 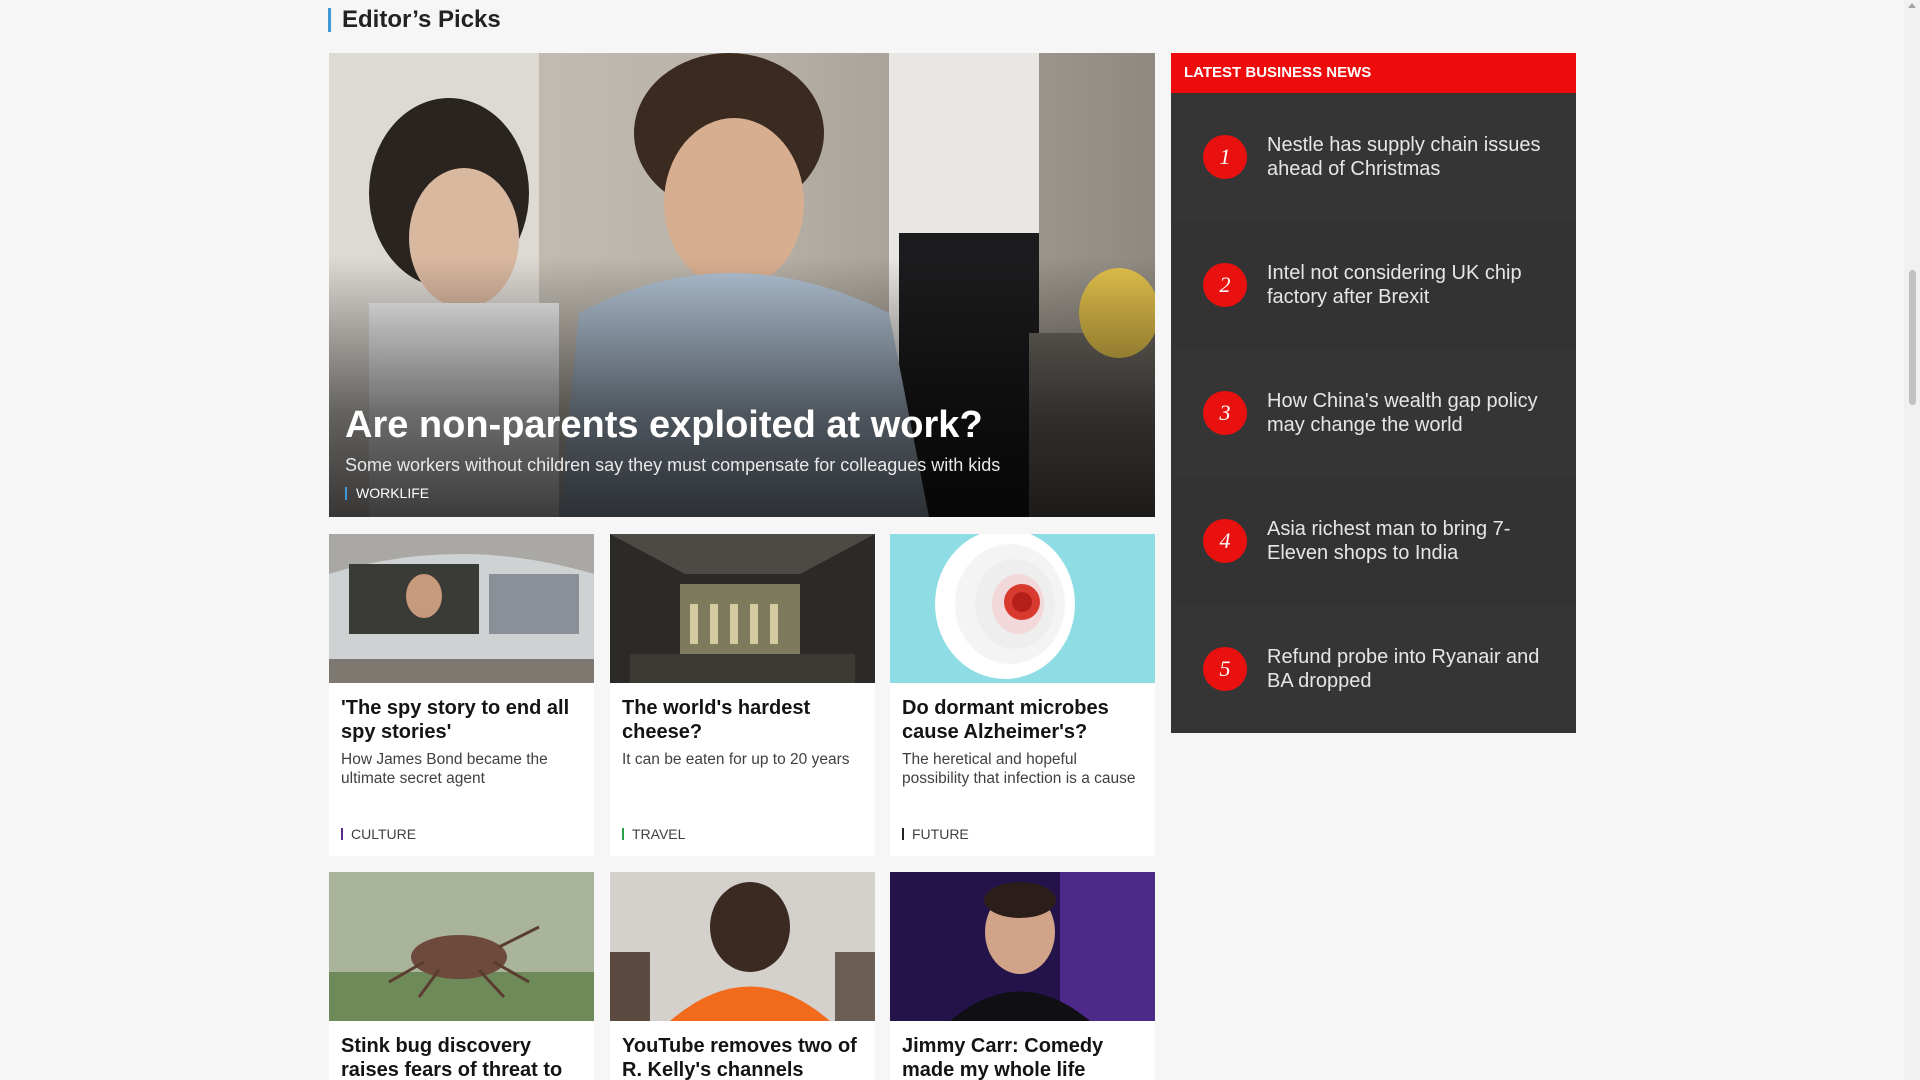 What do you see at coordinates (414, 20) in the screenshot?
I see `section-title: Editor’s Picks` at bounding box center [414, 20].